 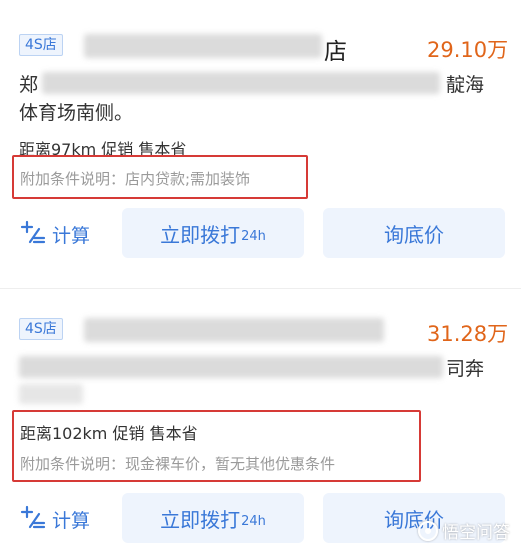 I want to click on condition-note: 附加条件说明：现金裸车价，暂无其他优惠条件, so click(x=178, y=464).